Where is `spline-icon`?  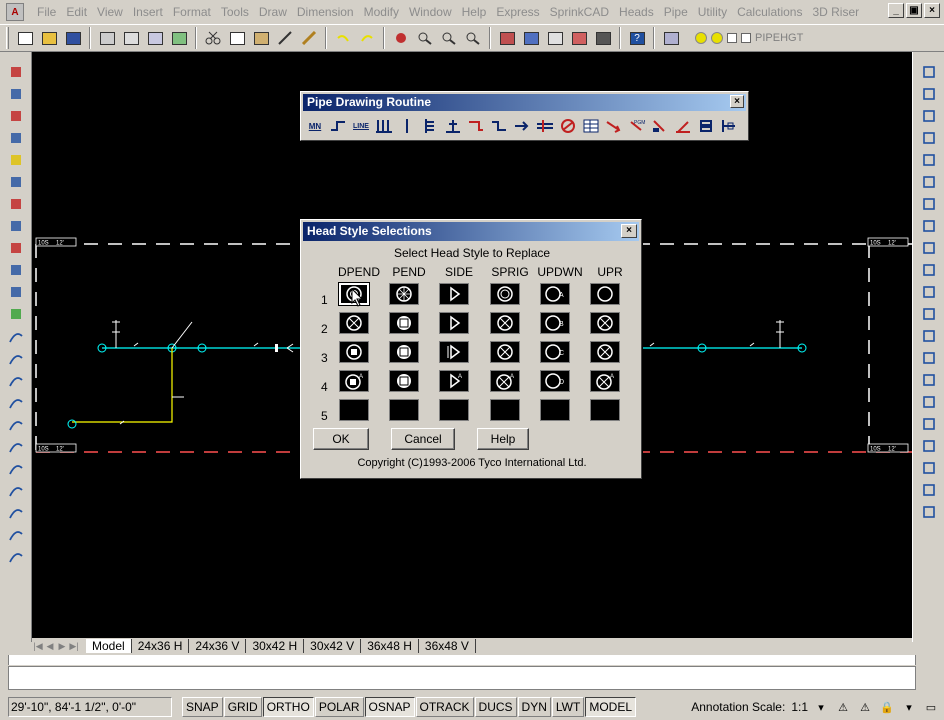
spline-icon is located at coordinates (16, 247).